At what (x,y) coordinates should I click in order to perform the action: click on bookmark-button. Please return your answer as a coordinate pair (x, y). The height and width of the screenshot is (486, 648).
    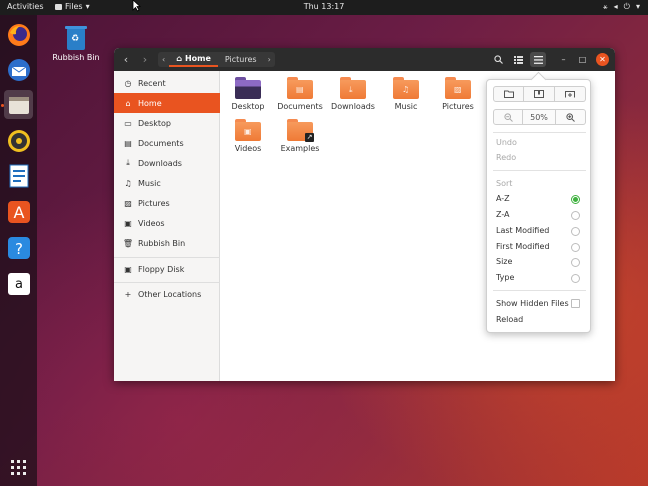
    Looking at the image, I should click on (539, 94).